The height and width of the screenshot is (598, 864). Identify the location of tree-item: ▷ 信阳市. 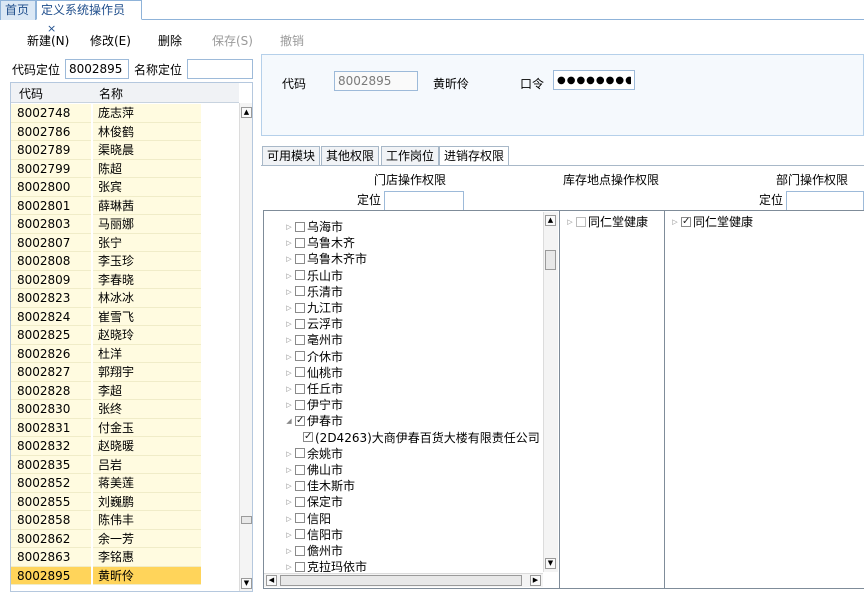
(313, 535).